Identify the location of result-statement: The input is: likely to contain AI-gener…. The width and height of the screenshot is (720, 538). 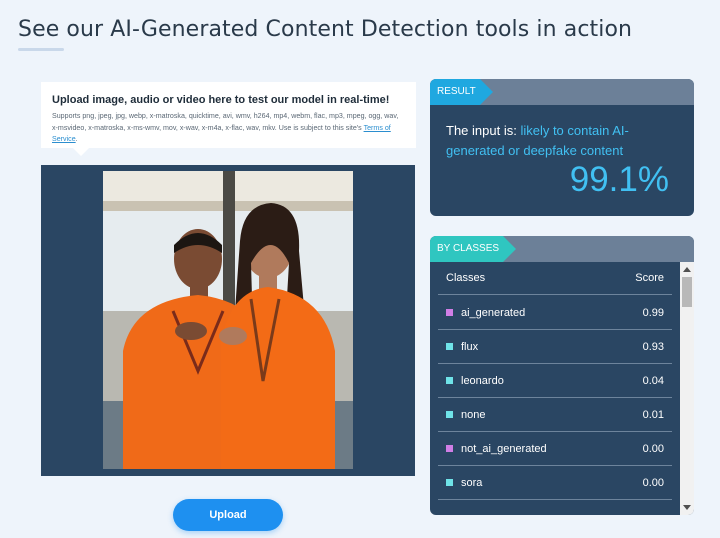
(562, 141).